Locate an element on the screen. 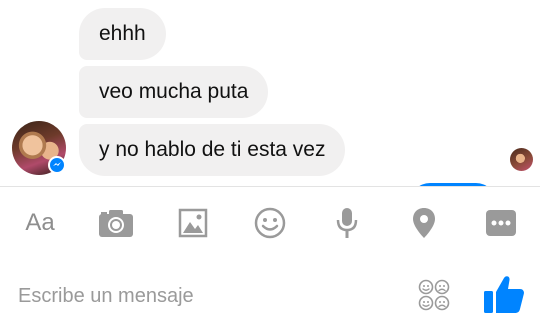  like-button is located at coordinates (504, 294).